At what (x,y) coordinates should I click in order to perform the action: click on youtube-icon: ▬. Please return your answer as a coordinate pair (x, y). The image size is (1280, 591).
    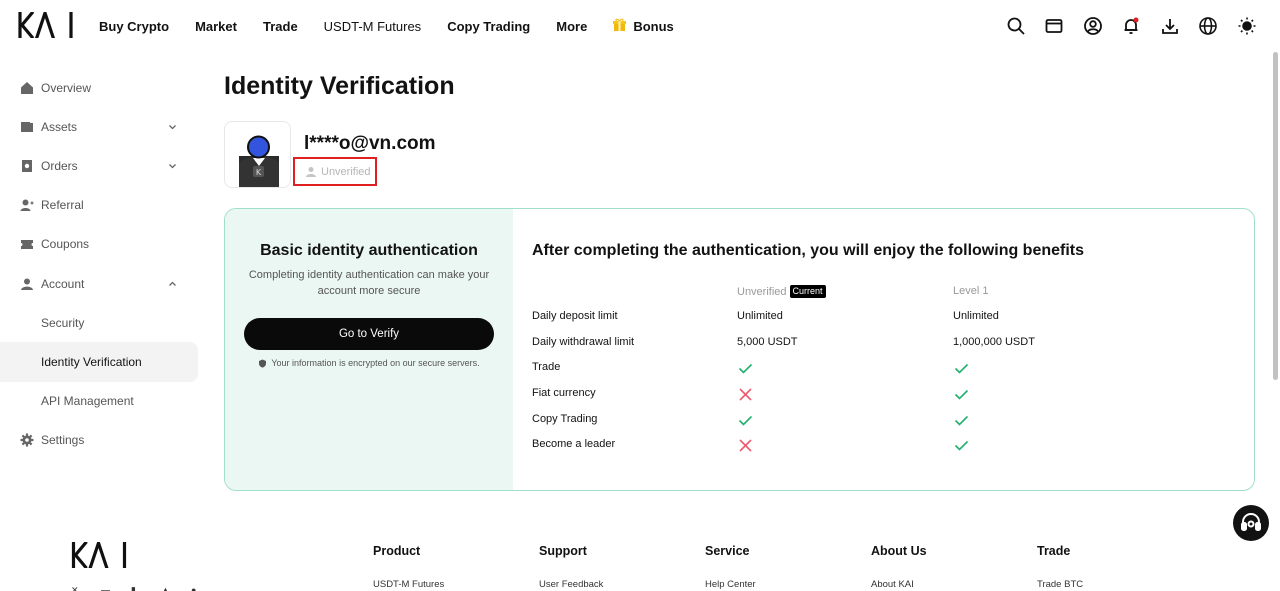
    Looking at the image, I should click on (107, 588).